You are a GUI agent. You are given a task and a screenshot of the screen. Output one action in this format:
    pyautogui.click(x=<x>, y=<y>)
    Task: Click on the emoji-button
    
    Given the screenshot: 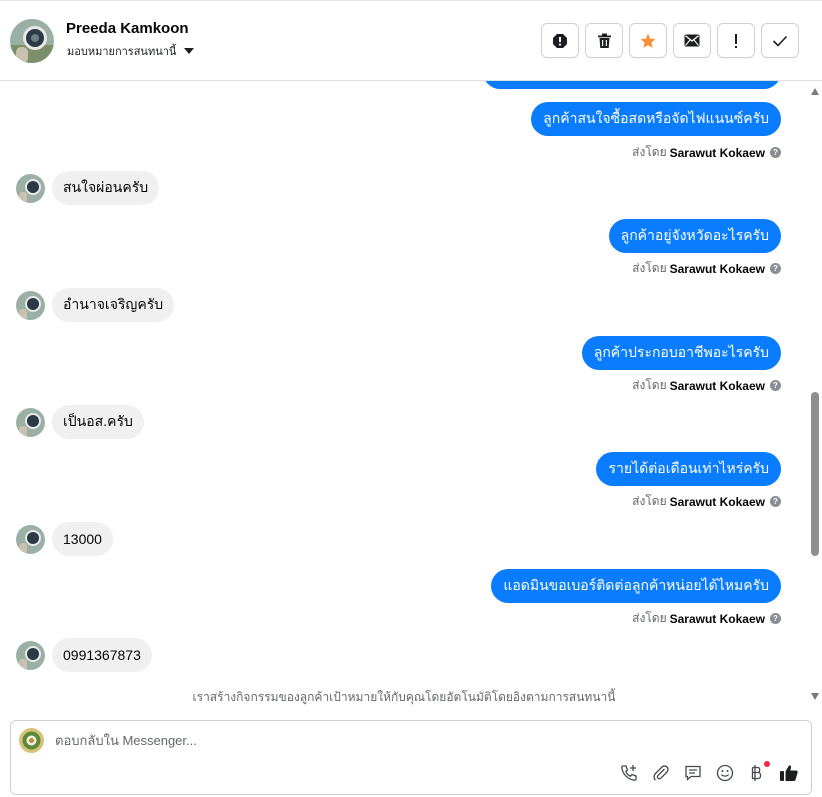 What is the action you would take?
    pyautogui.click(x=725, y=773)
    